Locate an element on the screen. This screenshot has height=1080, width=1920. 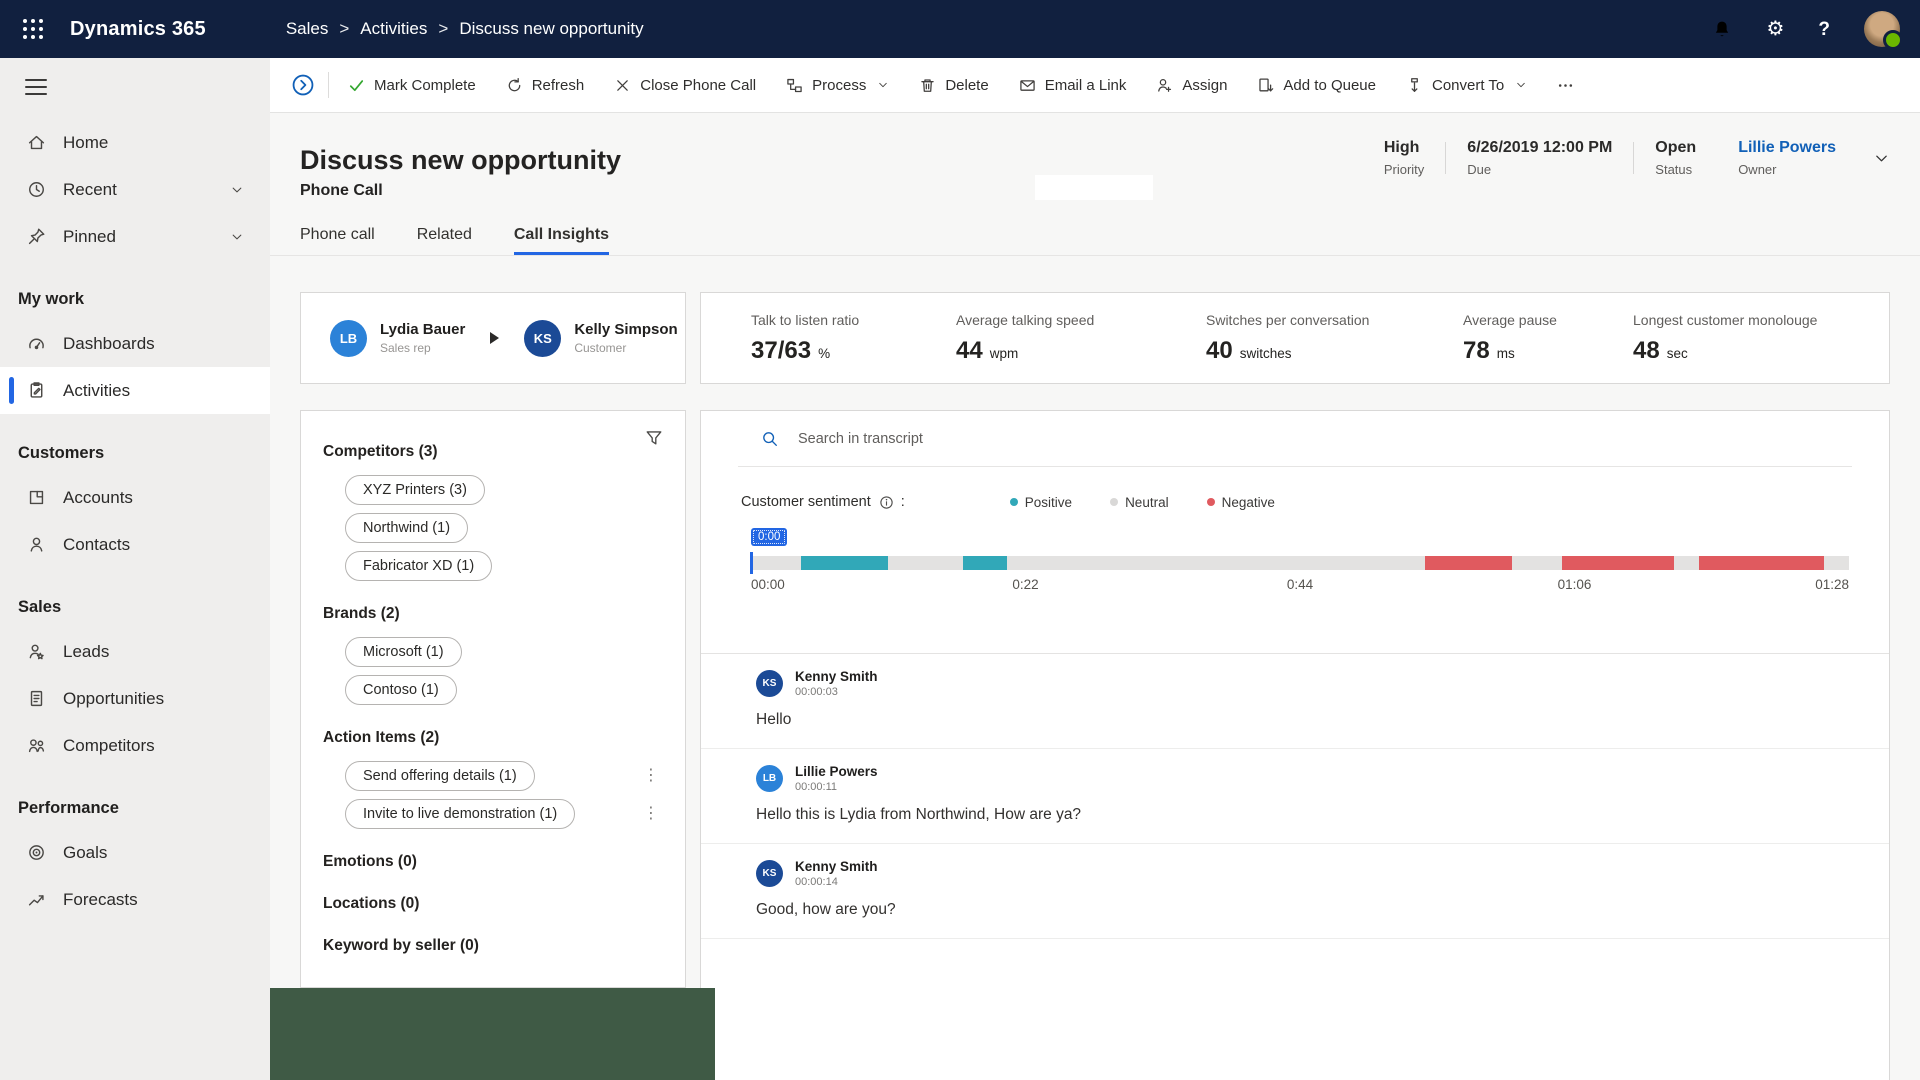
filter-chip-send-offering-details-1: Send offering details (1) is located at coordinates (440, 776).